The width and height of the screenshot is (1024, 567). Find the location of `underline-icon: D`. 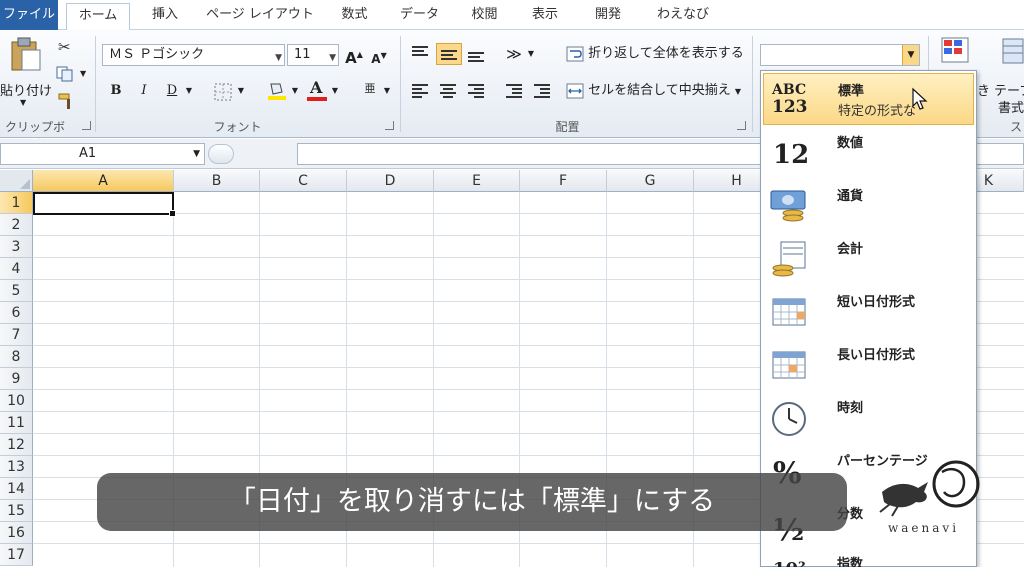

underline-icon: D is located at coordinates (172, 91).